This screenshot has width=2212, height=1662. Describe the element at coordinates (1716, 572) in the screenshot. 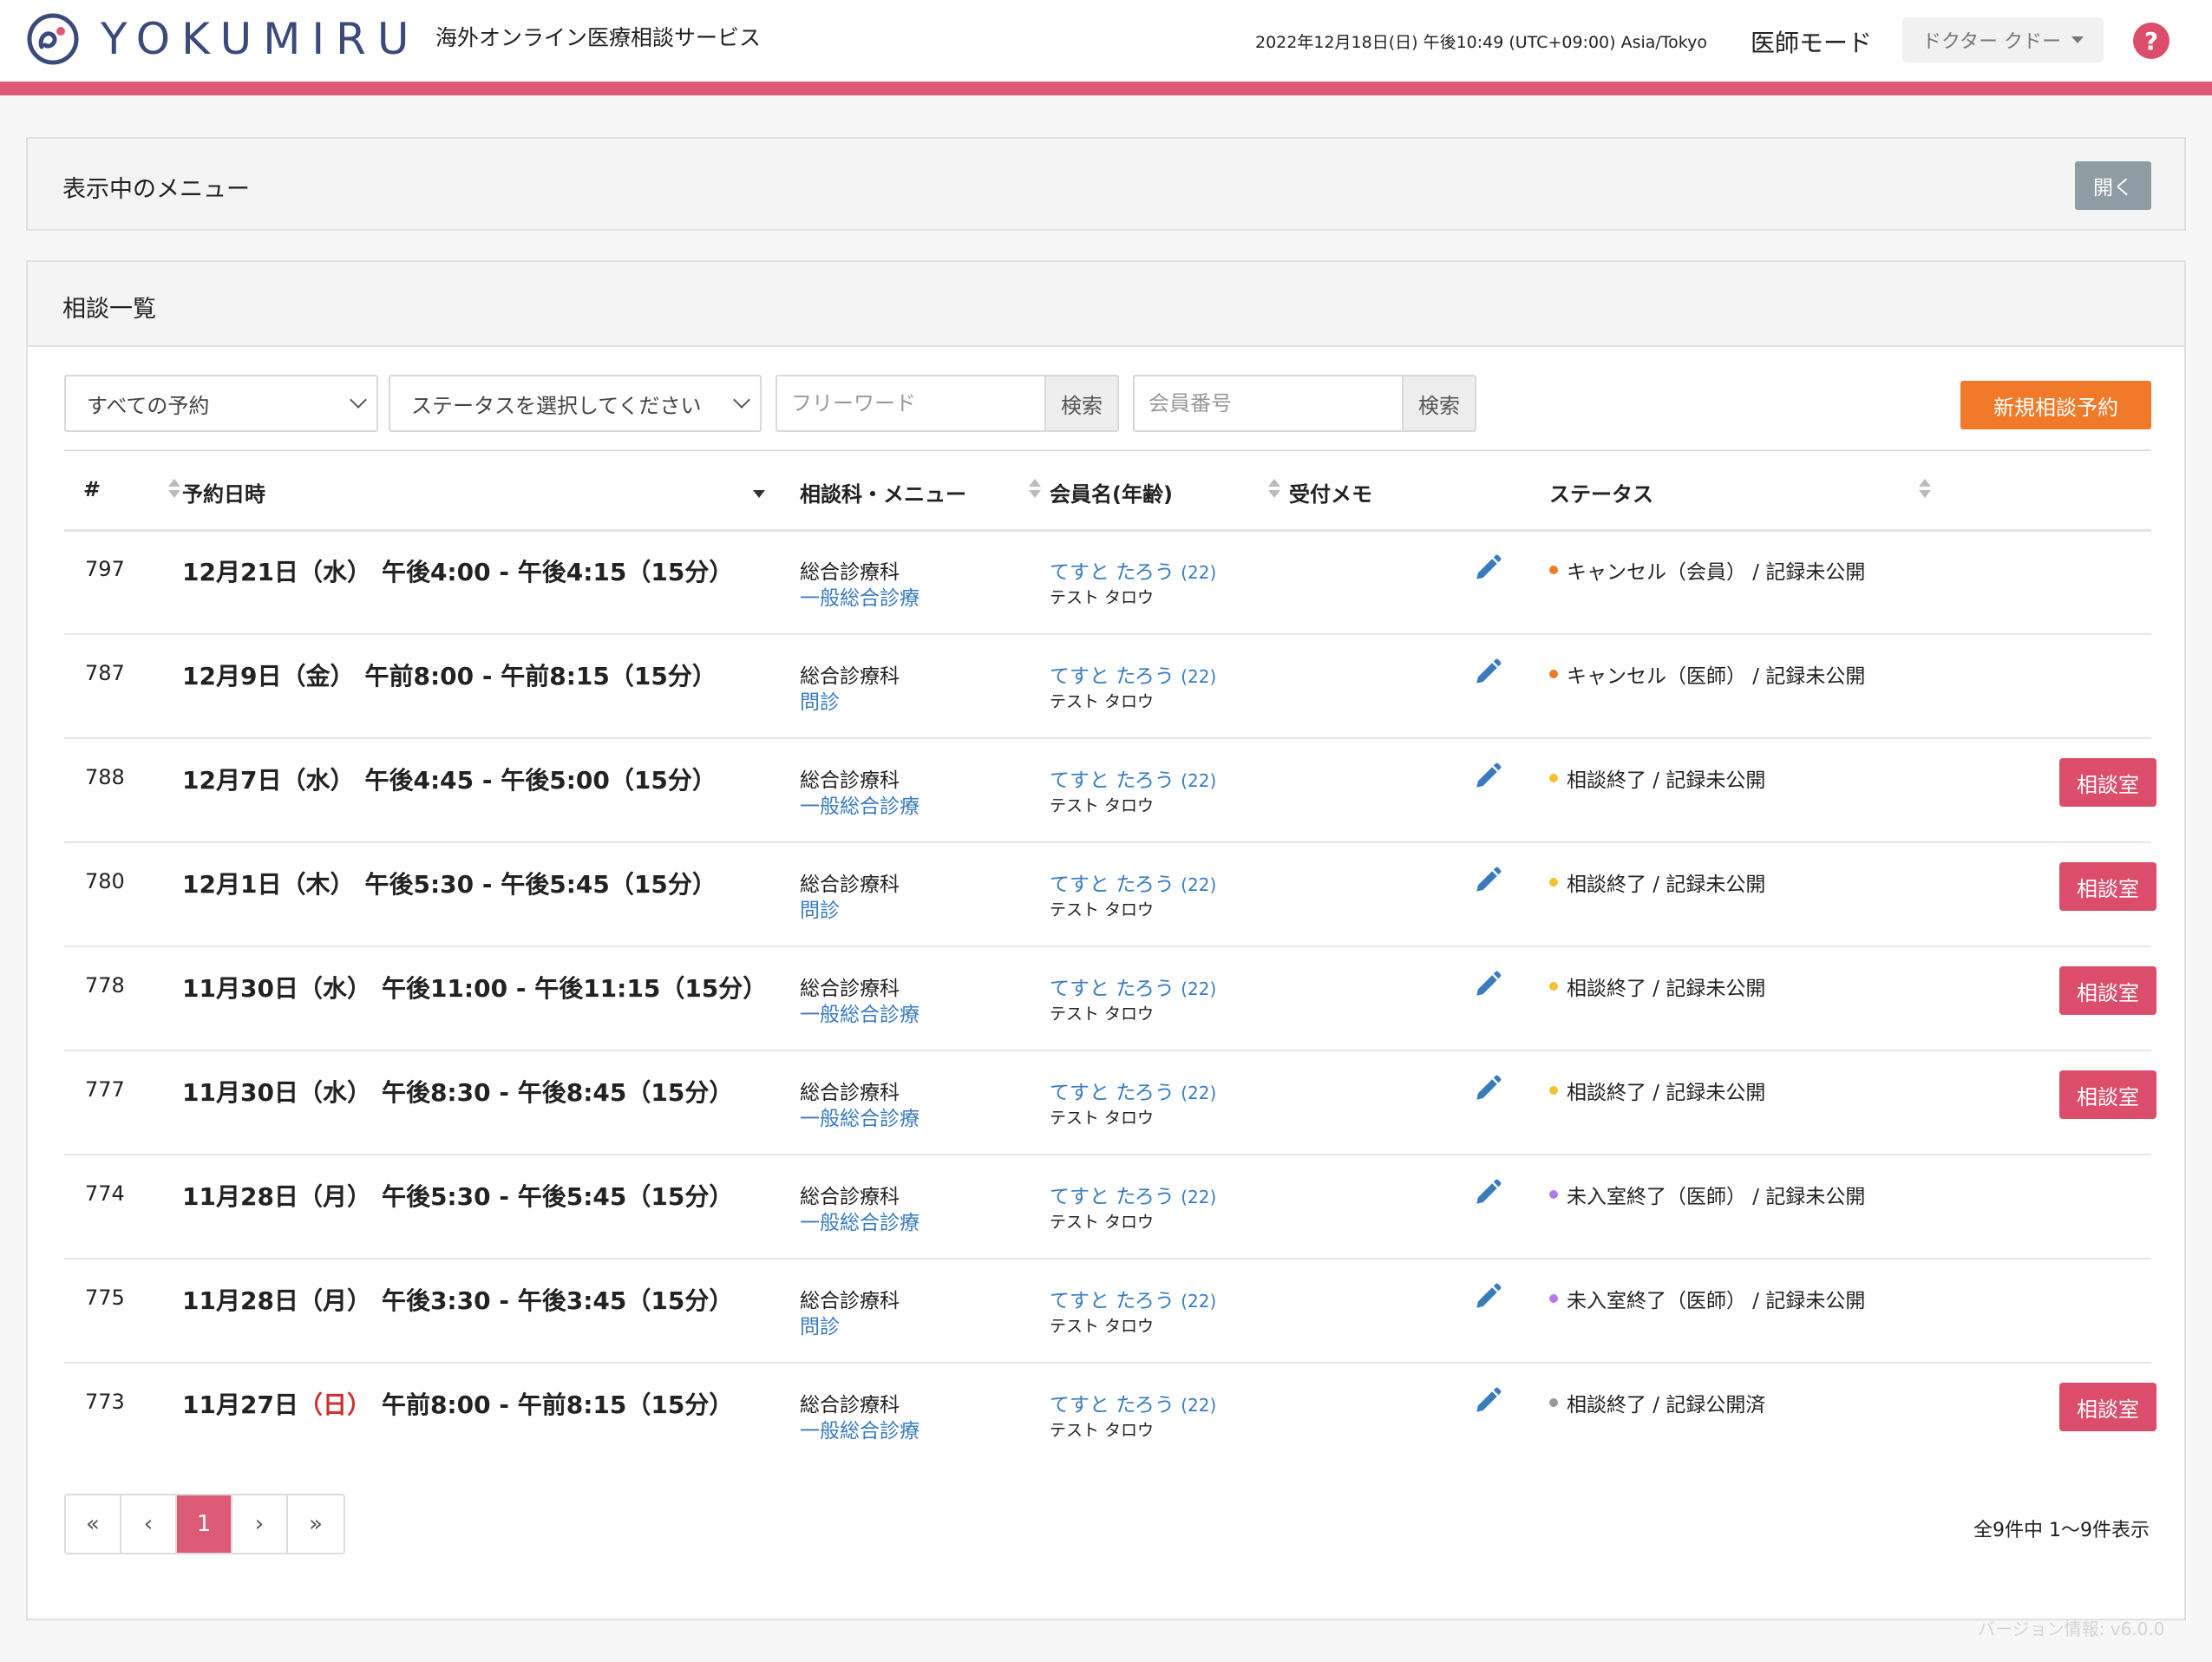

I see `status-text: キャンセル（会員） / 記録未公開` at that location.